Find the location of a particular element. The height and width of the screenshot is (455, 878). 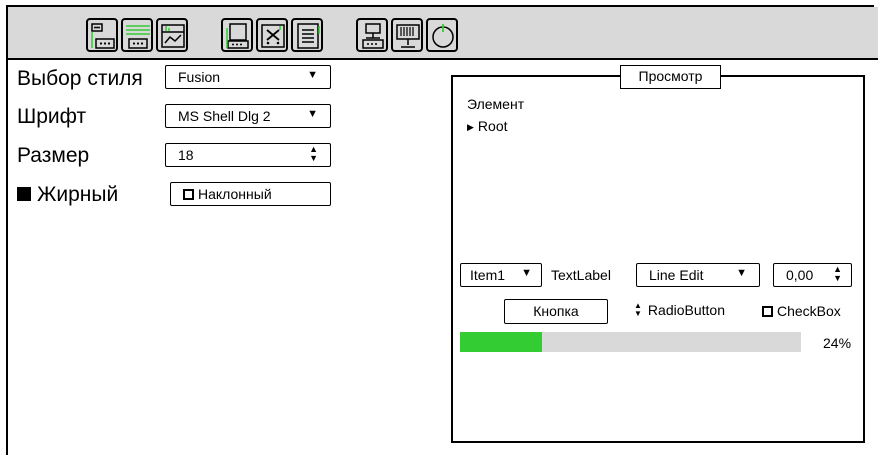

tree-item-root-label: Root is located at coordinates (492, 126).